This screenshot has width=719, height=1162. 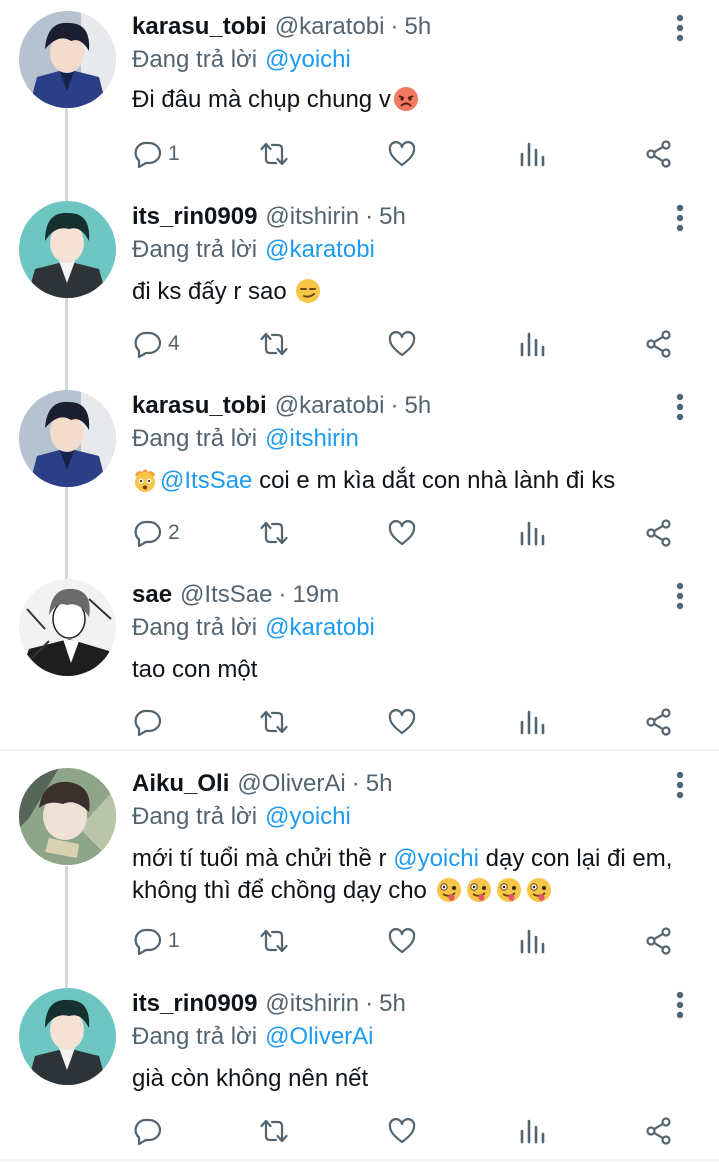 I want to click on user-handle: @ItsSae, so click(x=226, y=595).